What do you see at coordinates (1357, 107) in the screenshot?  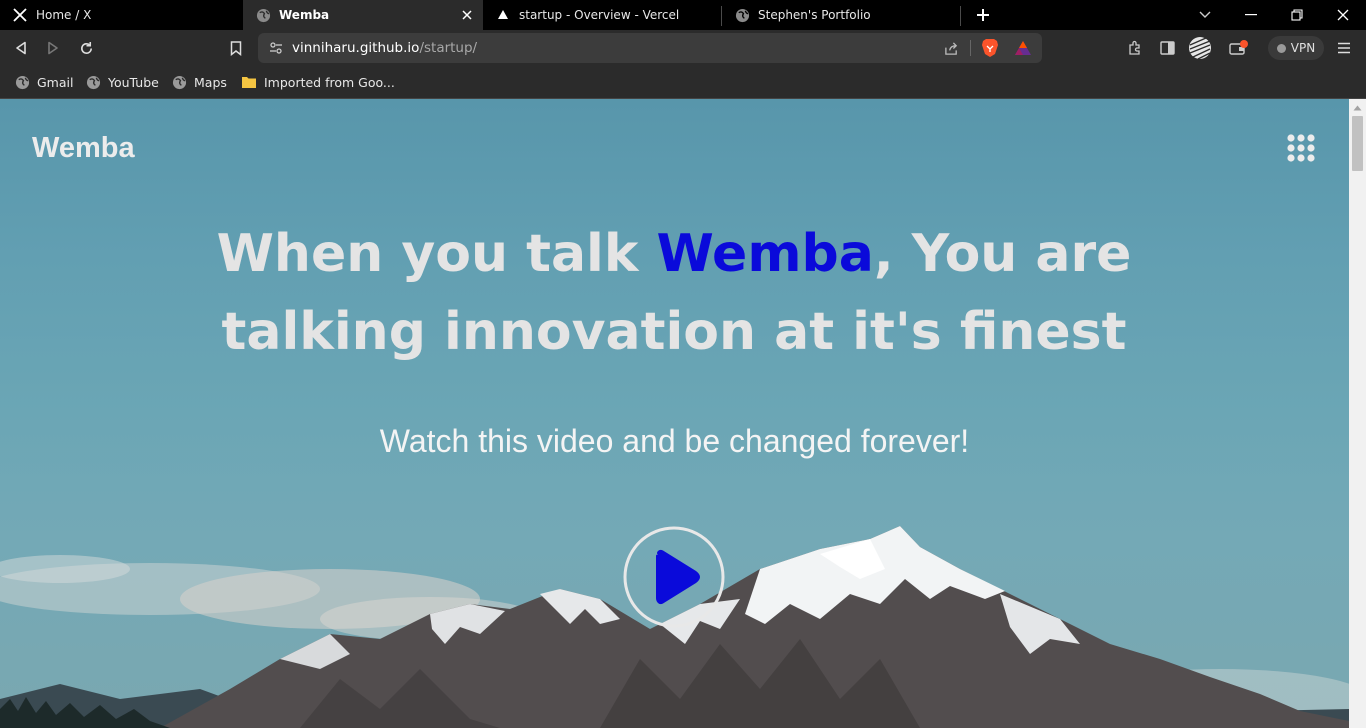 I see `scroll-up-arrow-icon` at bounding box center [1357, 107].